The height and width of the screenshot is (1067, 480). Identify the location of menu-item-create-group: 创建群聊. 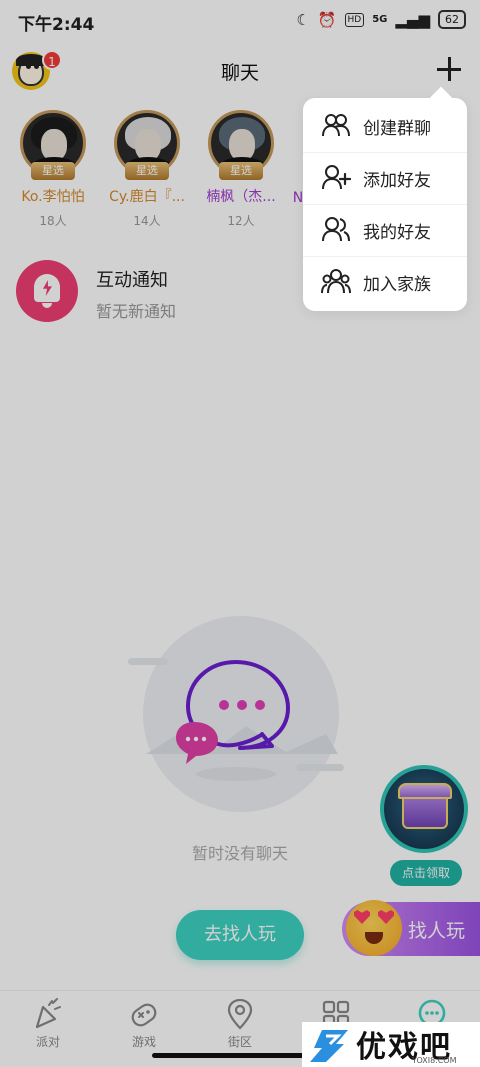
(385, 126).